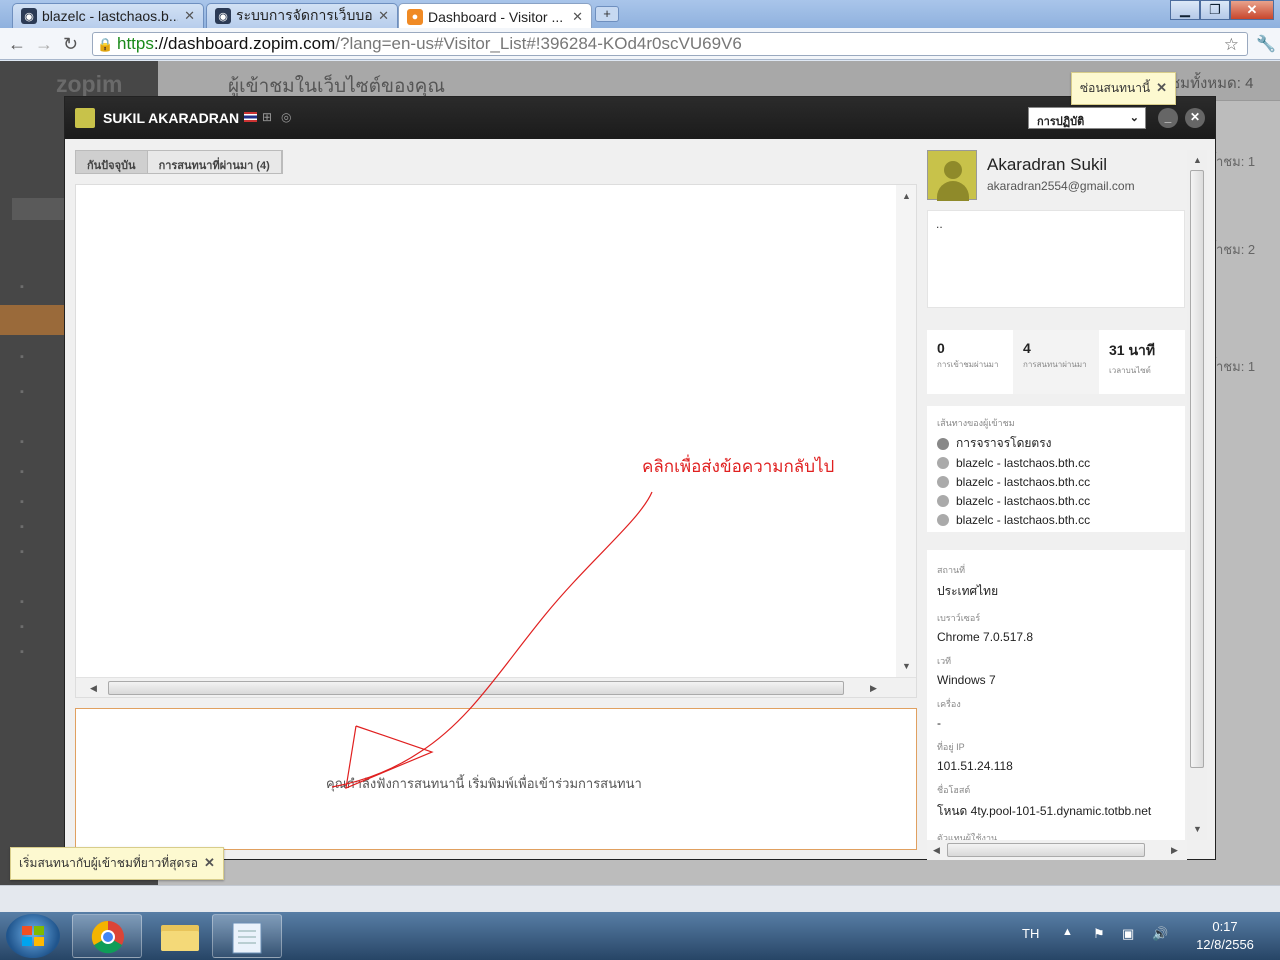 The image size is (1280, 960). I want to click on close-window-button: ✕, so click(1252, 10).